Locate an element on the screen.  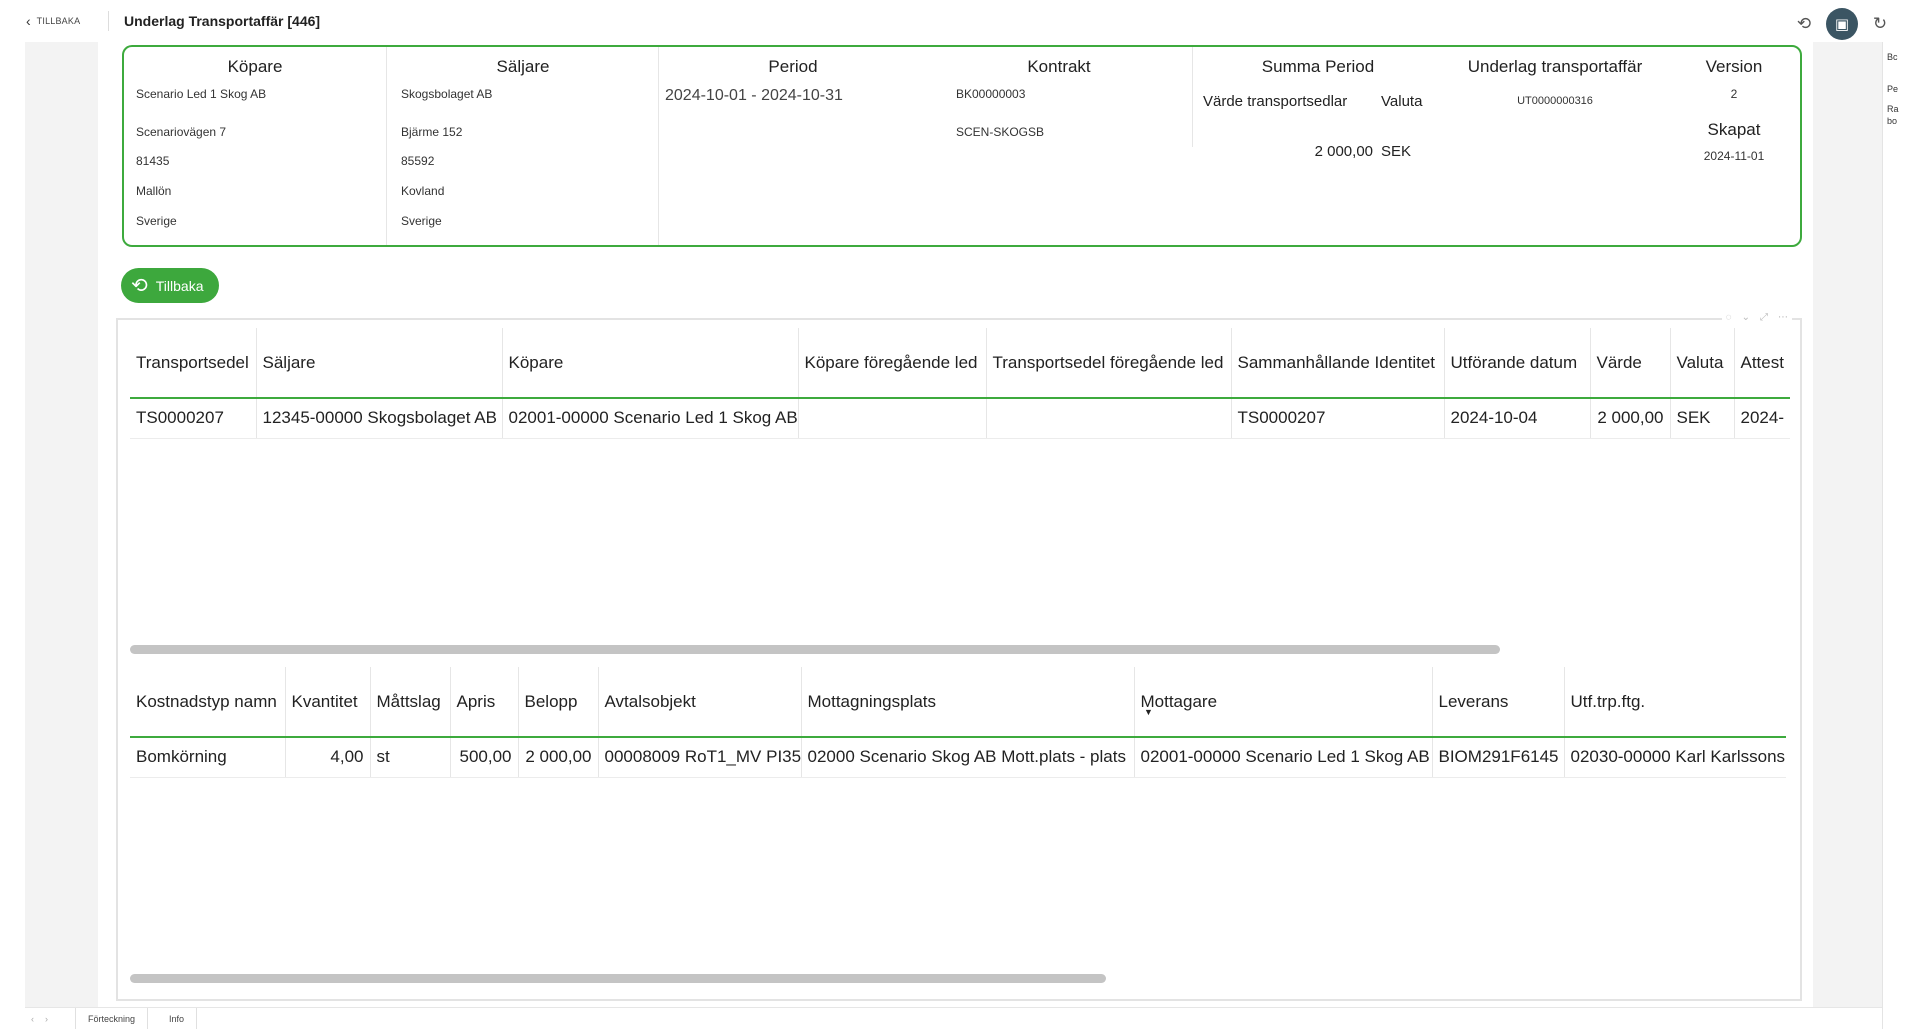
filter-icon: ◌ is located at coordinates (1729, 317).